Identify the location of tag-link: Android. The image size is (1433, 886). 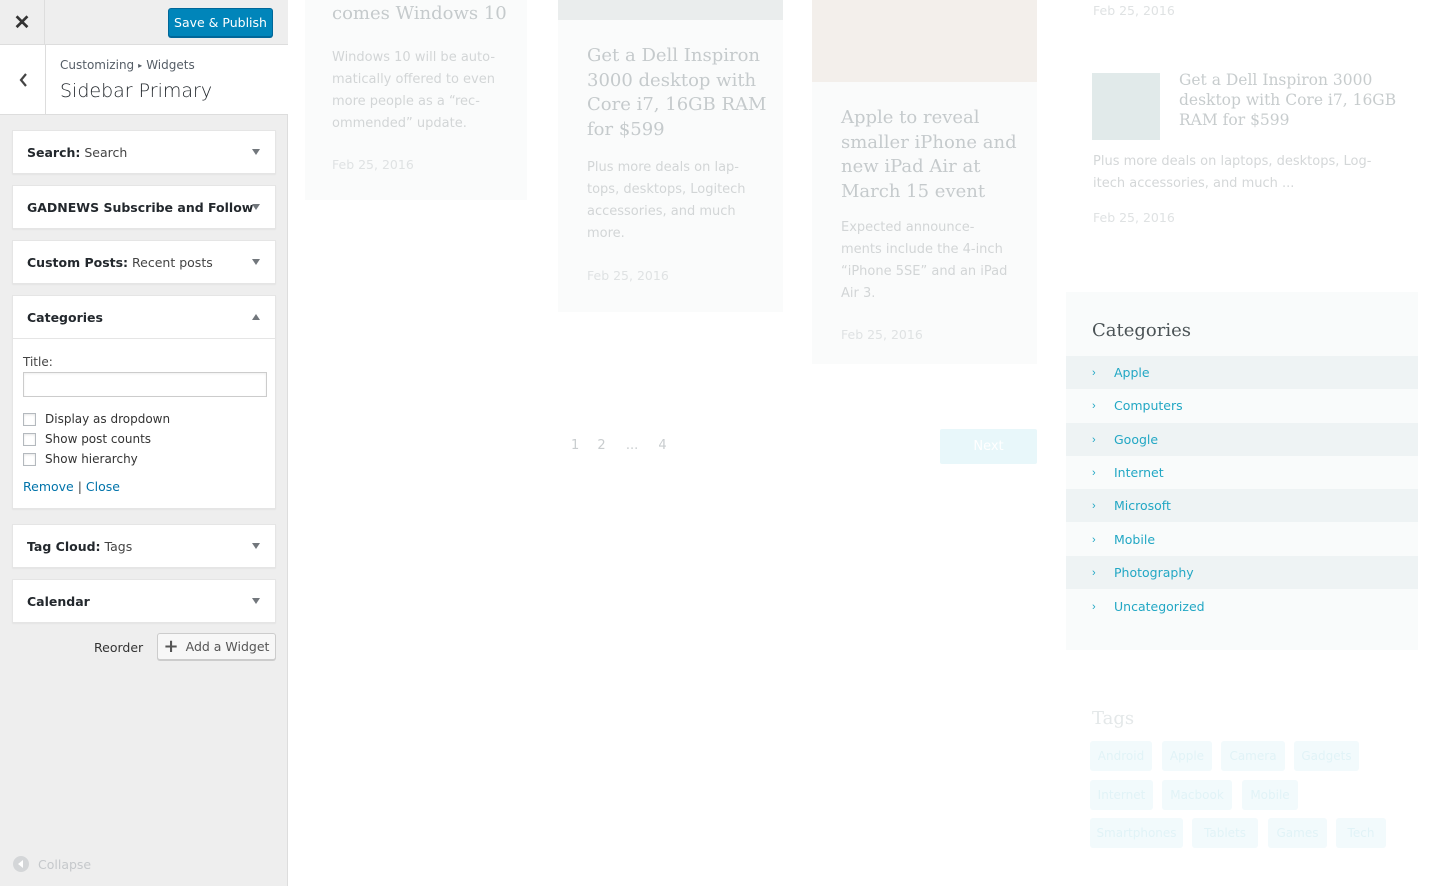
(1121, 756).